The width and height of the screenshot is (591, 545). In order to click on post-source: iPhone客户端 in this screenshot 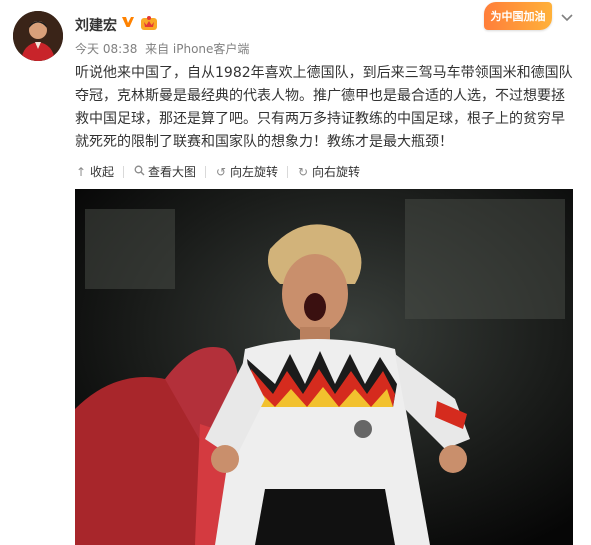, I will do `click(211, 49)`.